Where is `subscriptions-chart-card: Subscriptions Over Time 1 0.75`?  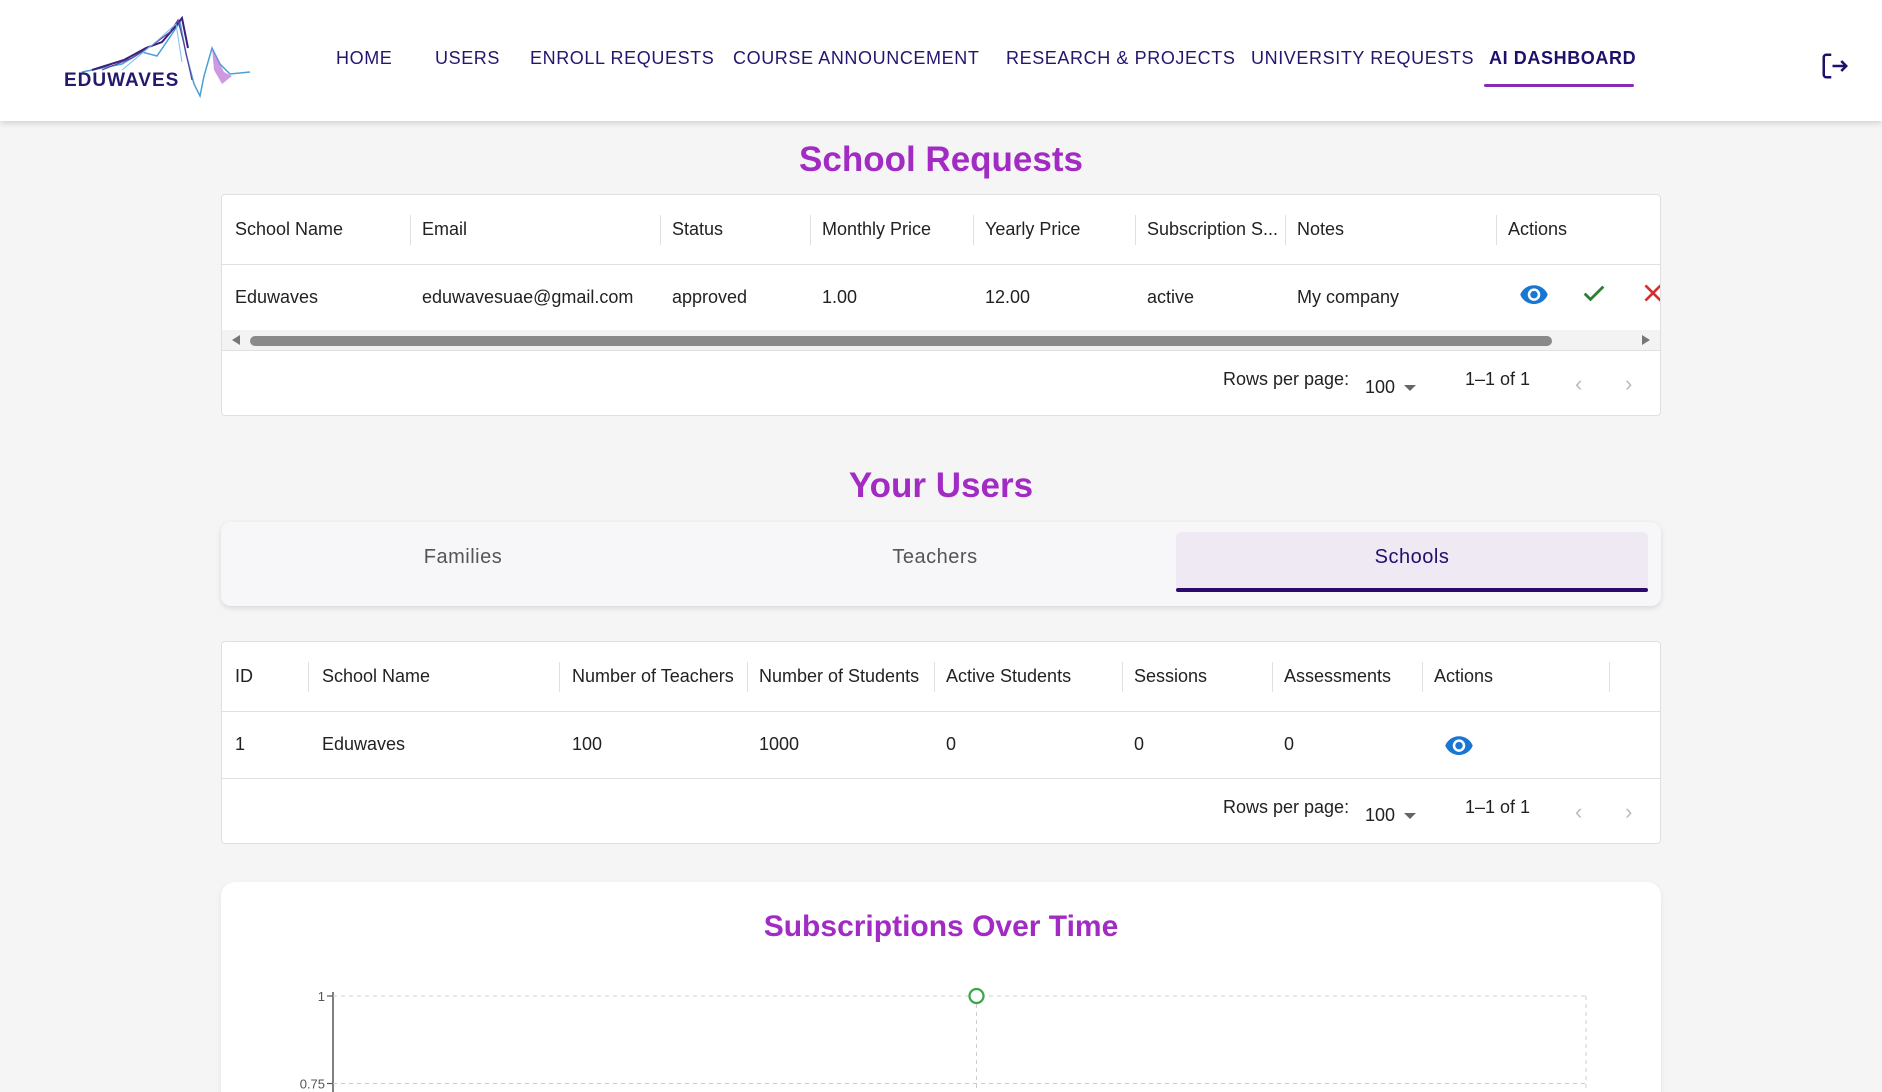 subscriptions-chart-card: Subscriptions Over Time 1 0.75 is located at coordinates (941, 987).